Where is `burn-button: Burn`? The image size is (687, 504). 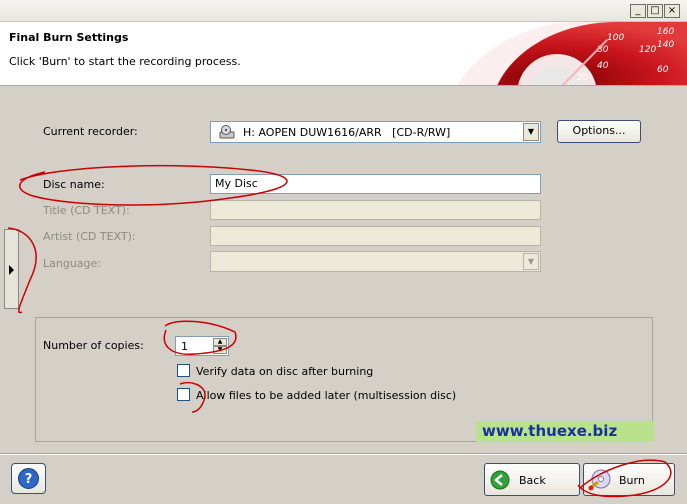 burn-button: Burn is located at coordinates (629, 479).